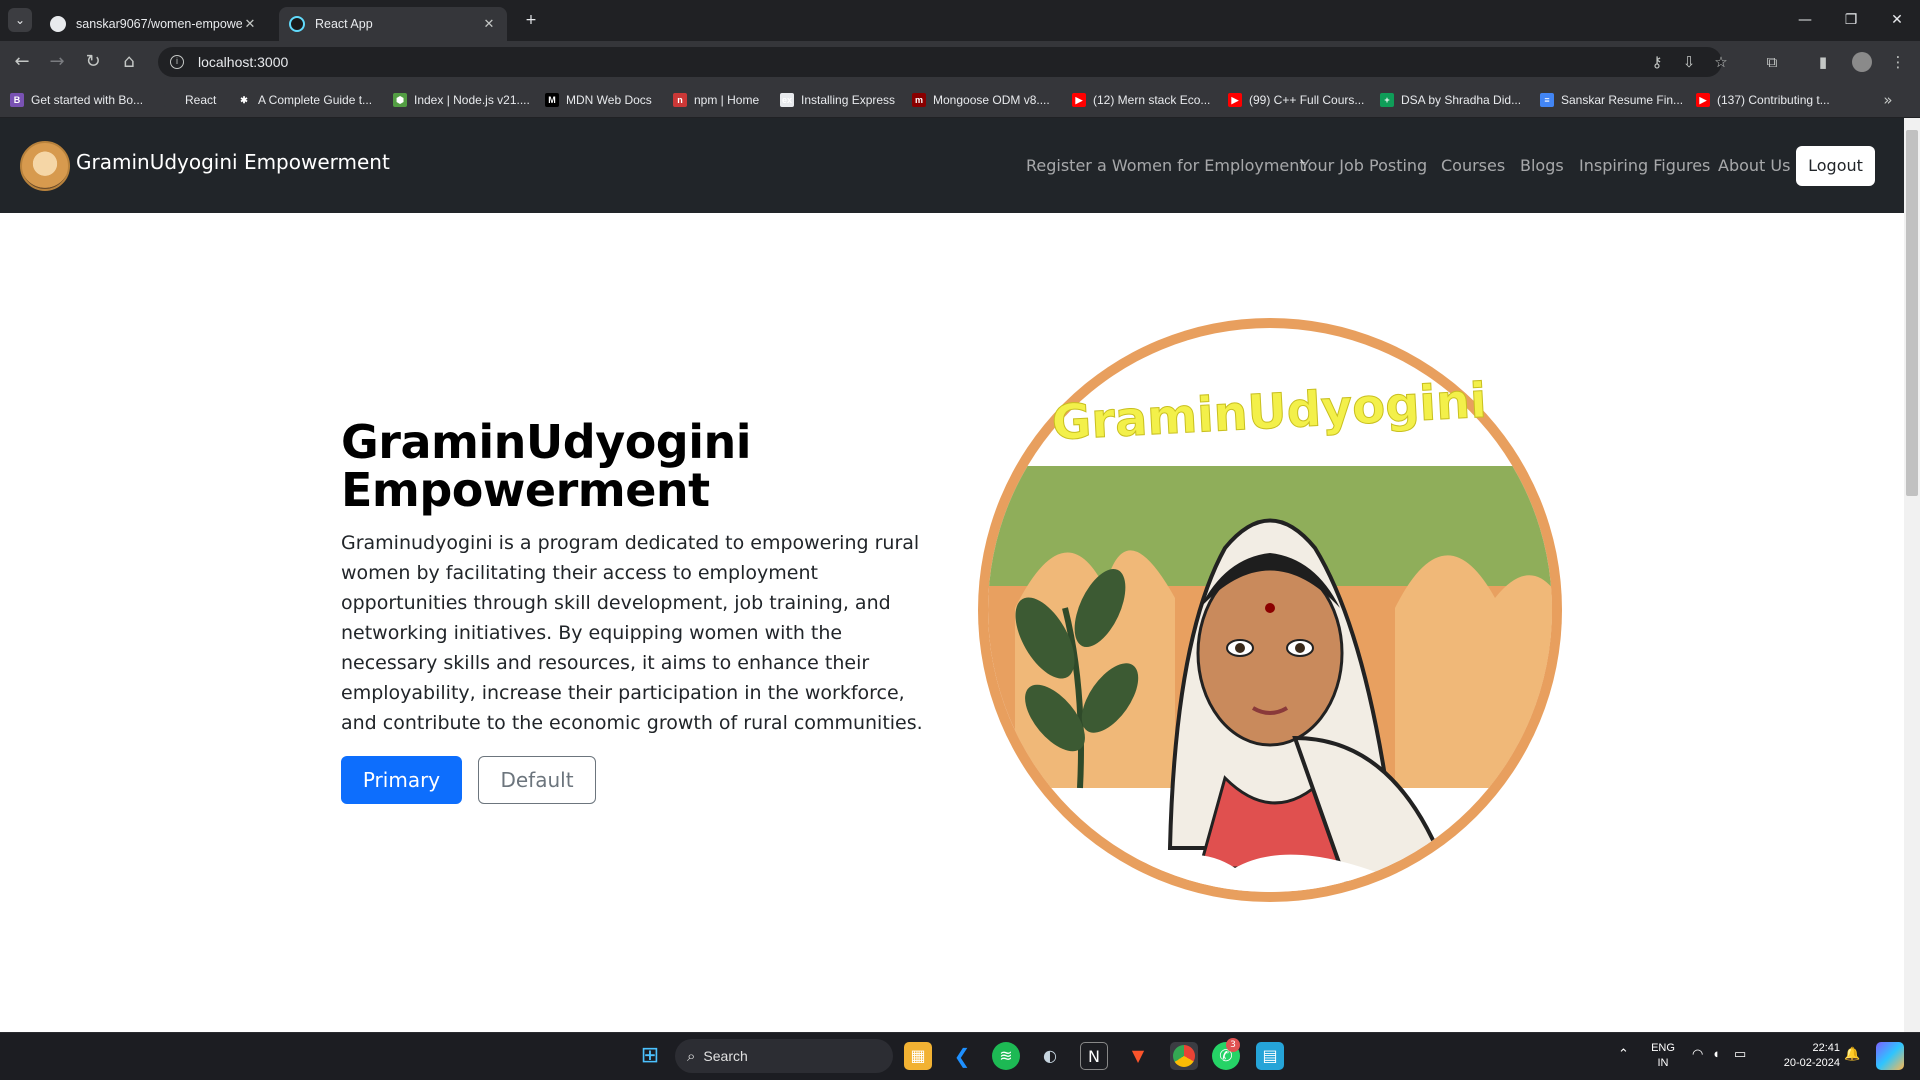 This screenshot has height=1080, width=1920. Describe the element at coordinates (837, 100) in the screenshot. I see `bookmark-item: ex Installing Express` at that location.